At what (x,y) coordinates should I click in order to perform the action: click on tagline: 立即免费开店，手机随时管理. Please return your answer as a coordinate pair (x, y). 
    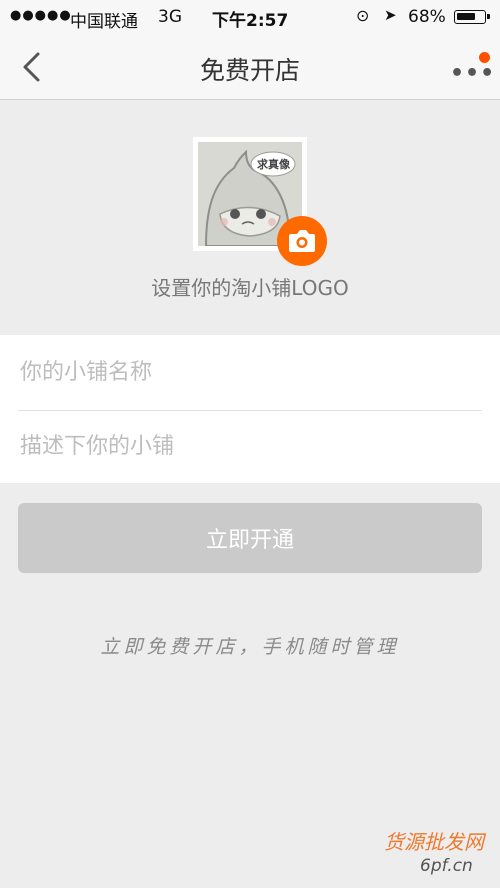
    Looking at the image, I should click on (250, 647).